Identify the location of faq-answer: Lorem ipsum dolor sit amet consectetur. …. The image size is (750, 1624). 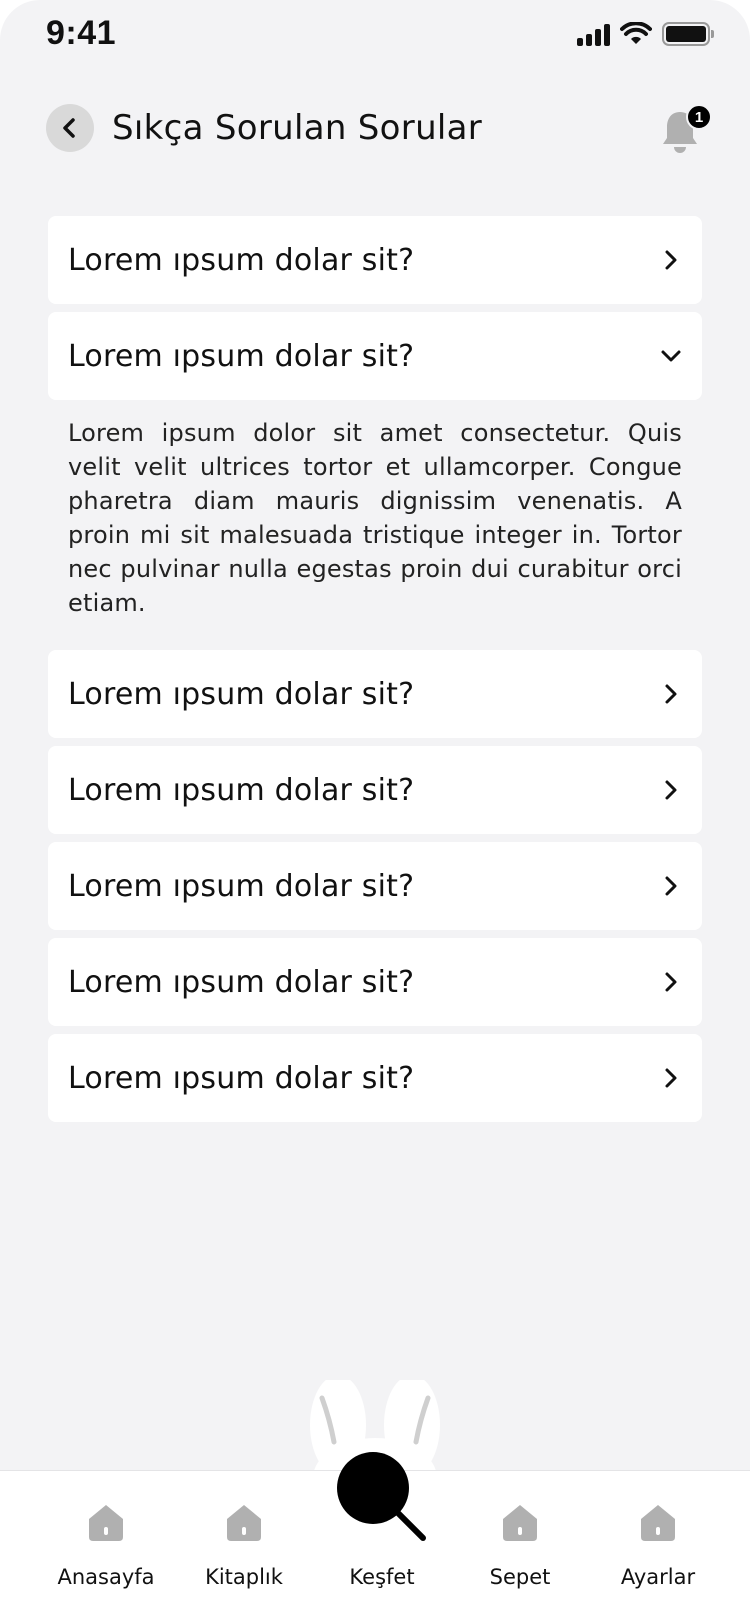
(375, 518).